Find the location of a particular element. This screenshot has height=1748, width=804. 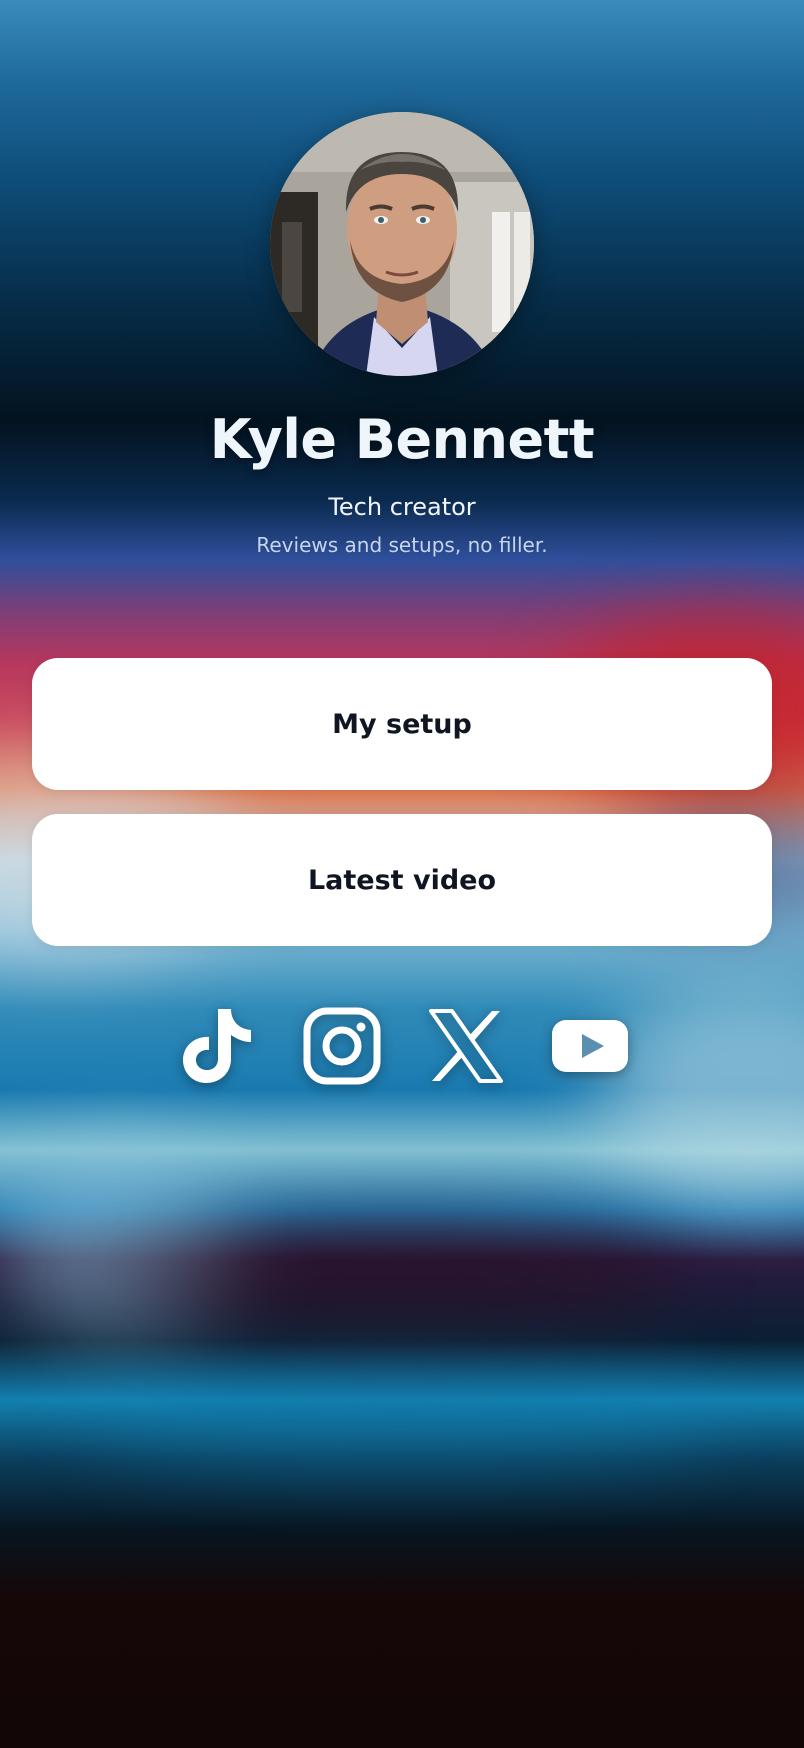

x-link is located at coordinates (466, 1046).